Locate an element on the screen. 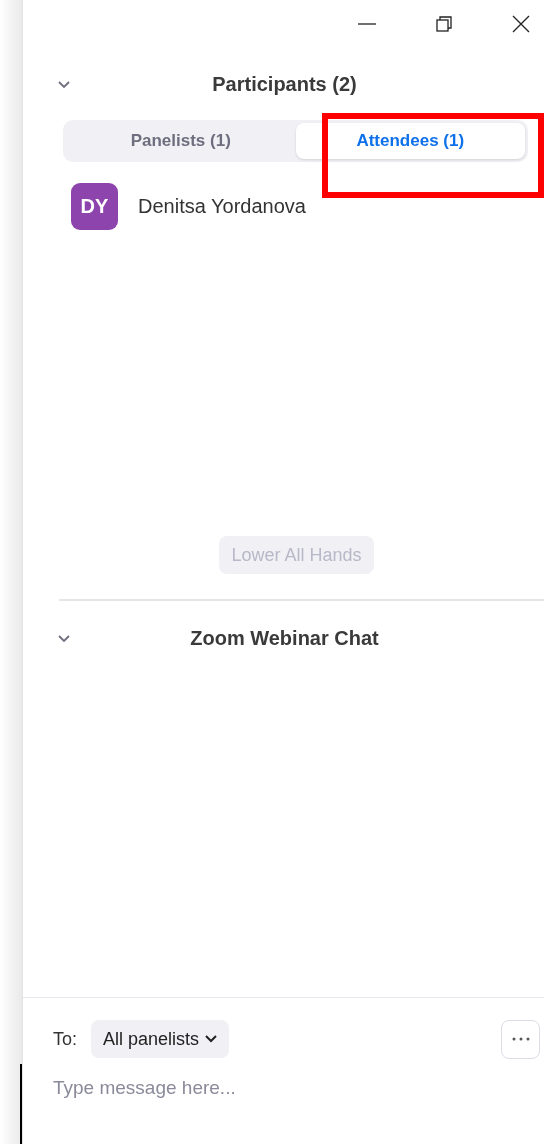  tab: Attendees (1) is located at coordinates (410, 141).